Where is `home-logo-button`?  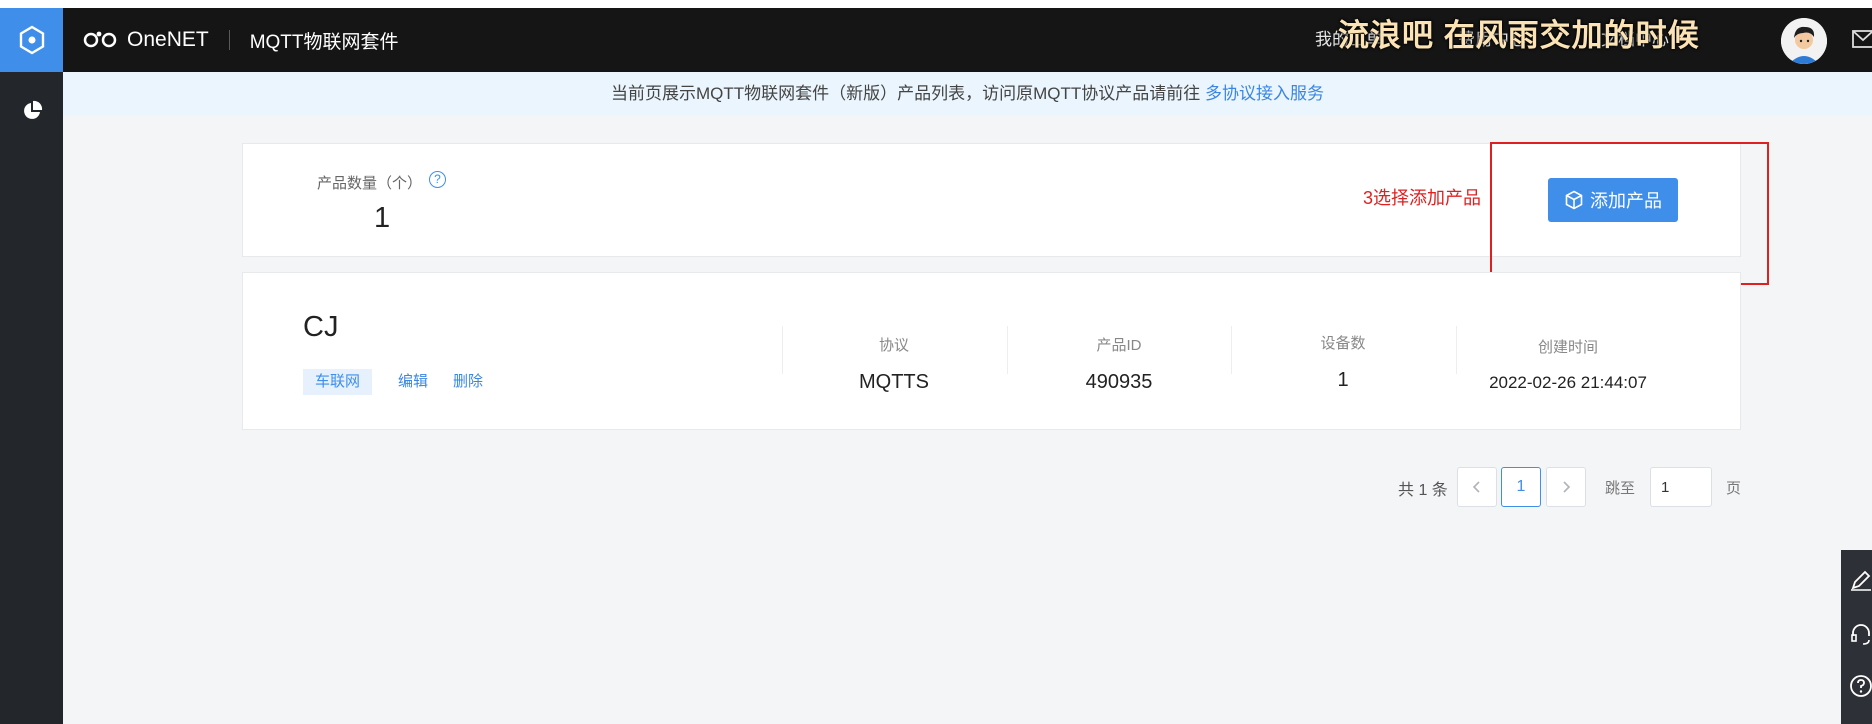 home-logo-button is located at coordinates (31, 40).